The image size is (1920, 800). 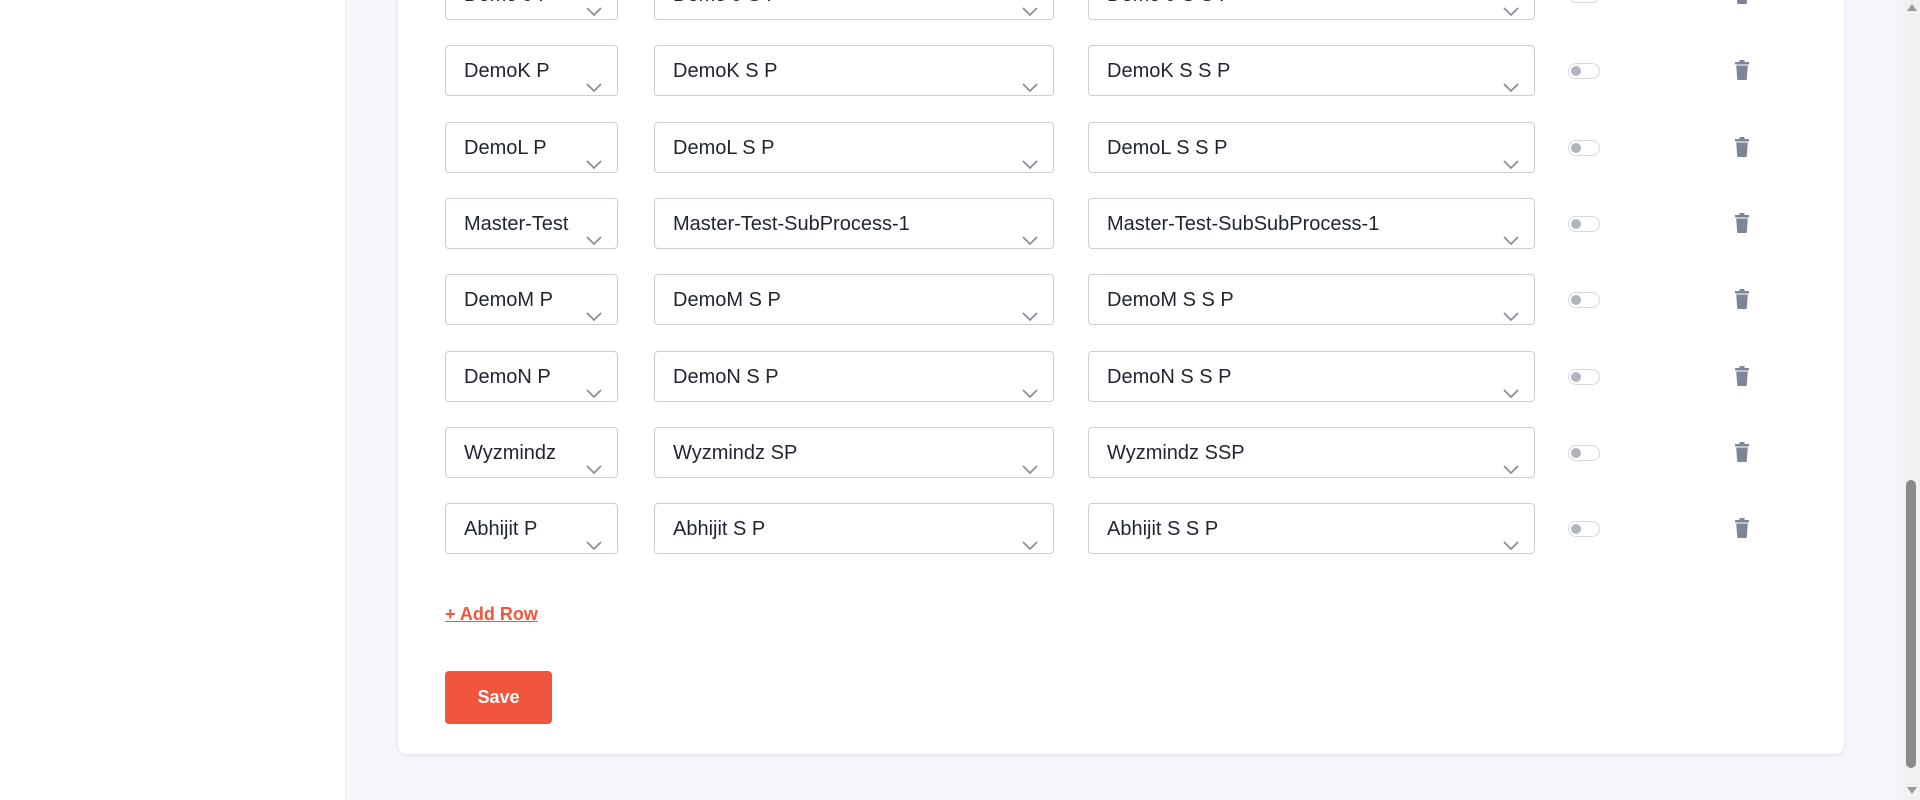 What do you see at coordinates (725, 71) in the screenshot?
I see `subprocess-select-value: DemoK S P` at bounding box center [725, 71].